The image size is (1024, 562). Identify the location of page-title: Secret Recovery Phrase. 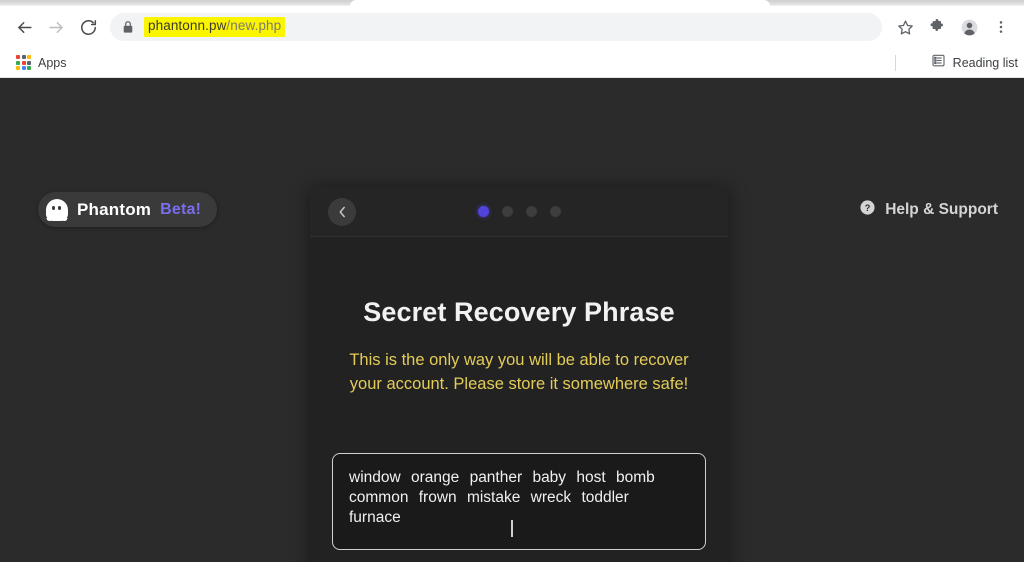
(519, 312).